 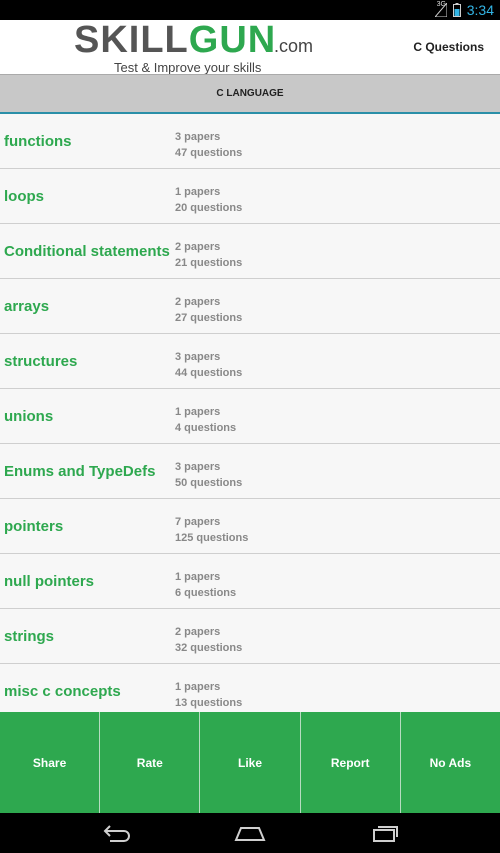 What do you see at coordinates (250, 636) in the screenshot?
I see `list-item: strings 2 papers 32 questions` at bounding box center [250, 636].